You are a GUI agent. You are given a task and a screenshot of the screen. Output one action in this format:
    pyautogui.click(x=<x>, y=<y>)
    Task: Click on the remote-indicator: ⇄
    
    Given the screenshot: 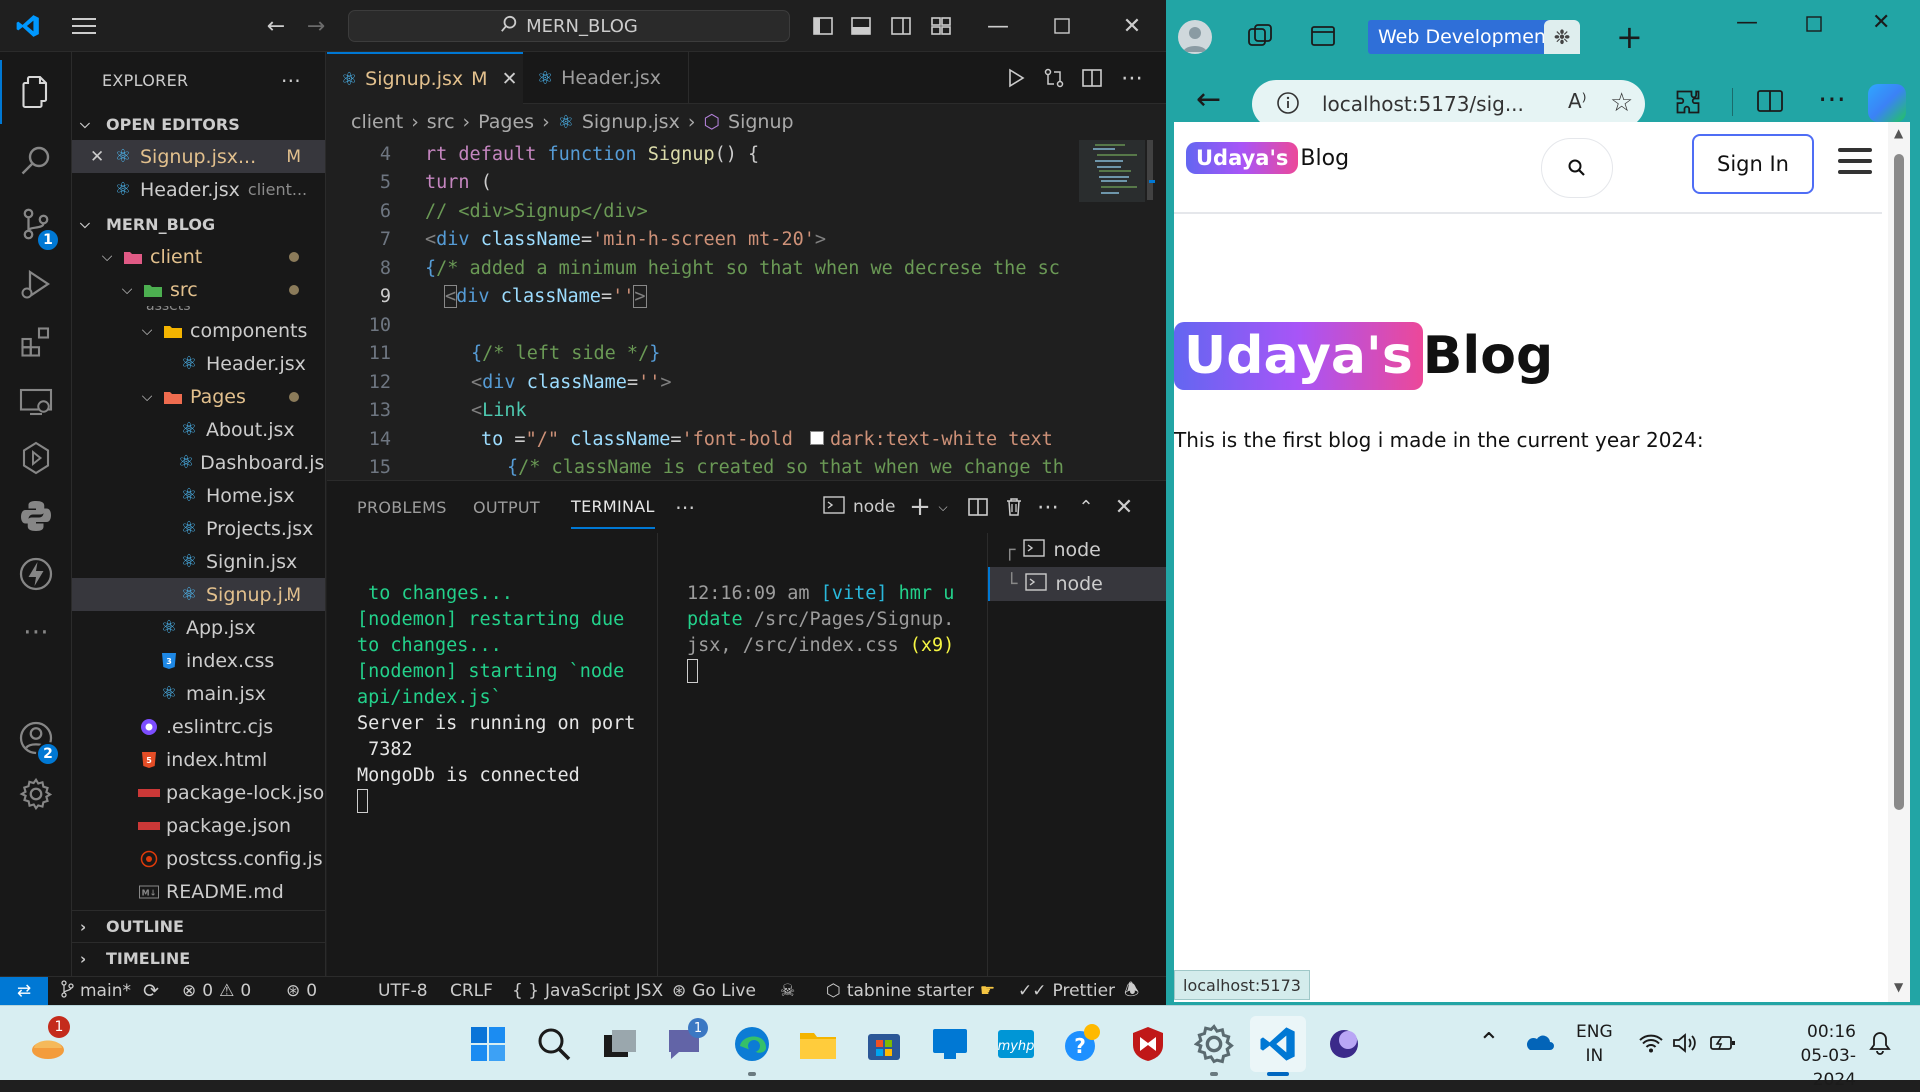 What is the action you would take?
    pyautogui.click(x=24, y=991)
    